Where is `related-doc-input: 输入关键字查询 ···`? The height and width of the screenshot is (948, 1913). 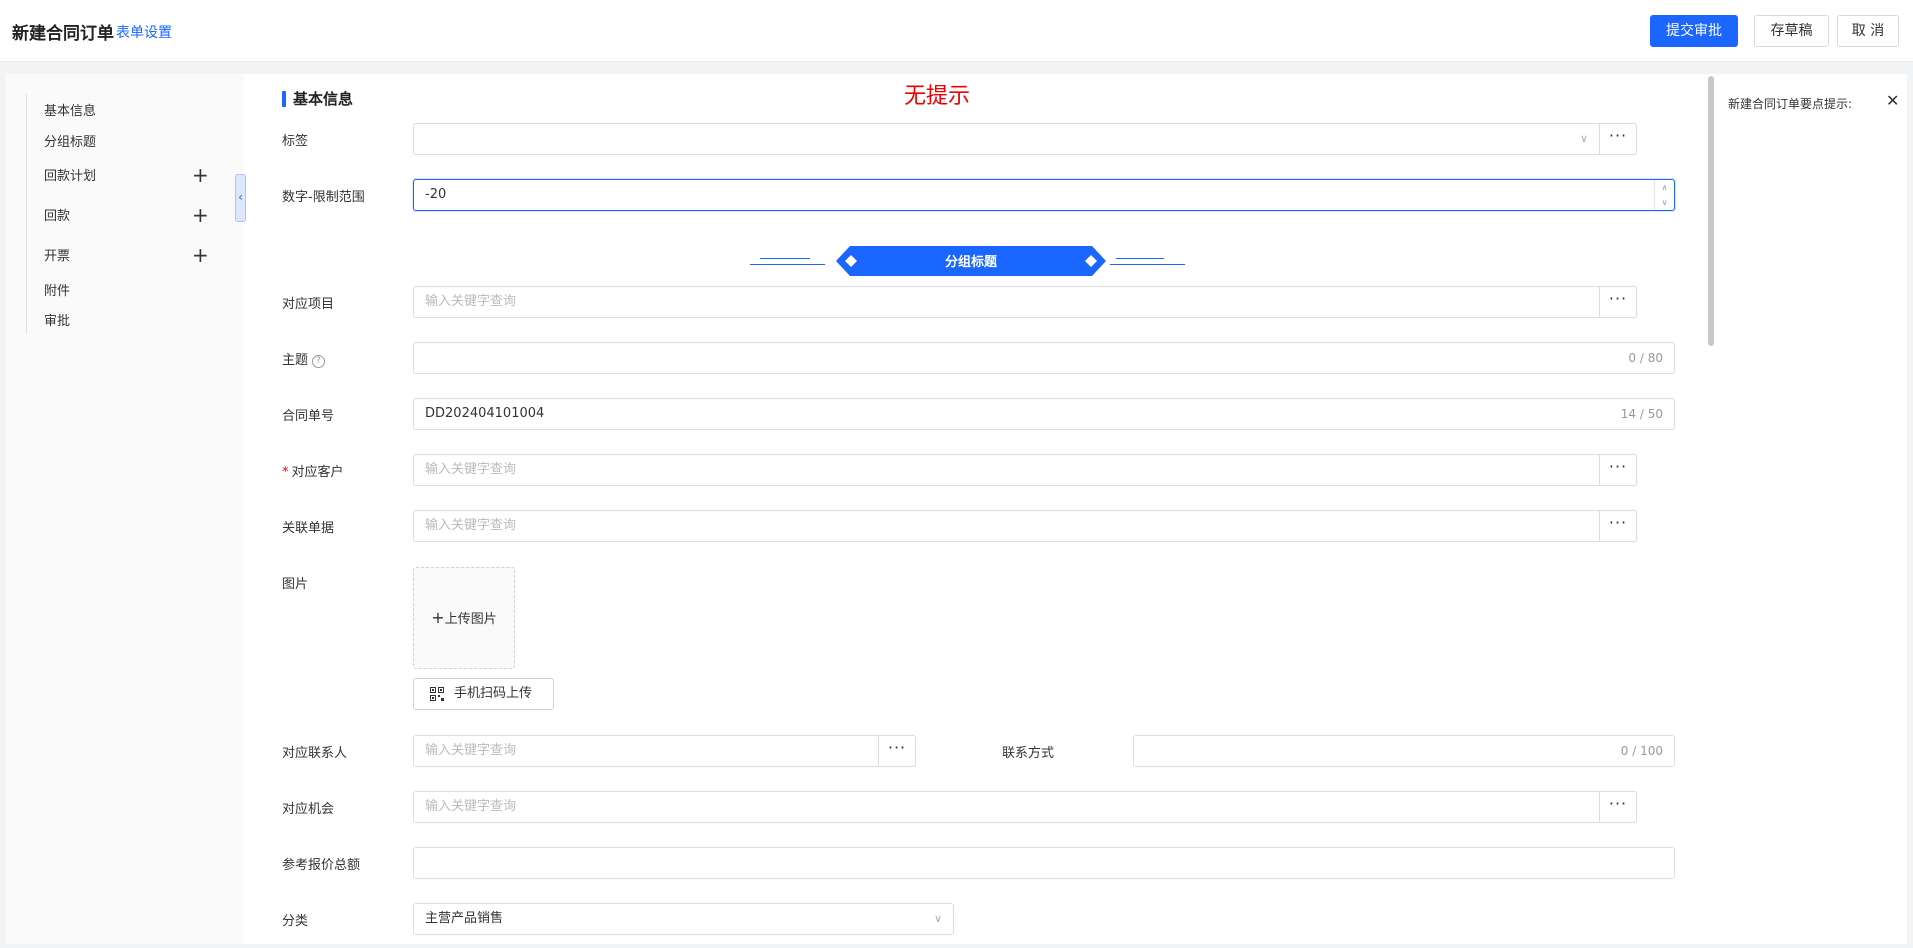 related-doc-input: 输入关键字查询 ··· is located at coordinates (1025, 526).